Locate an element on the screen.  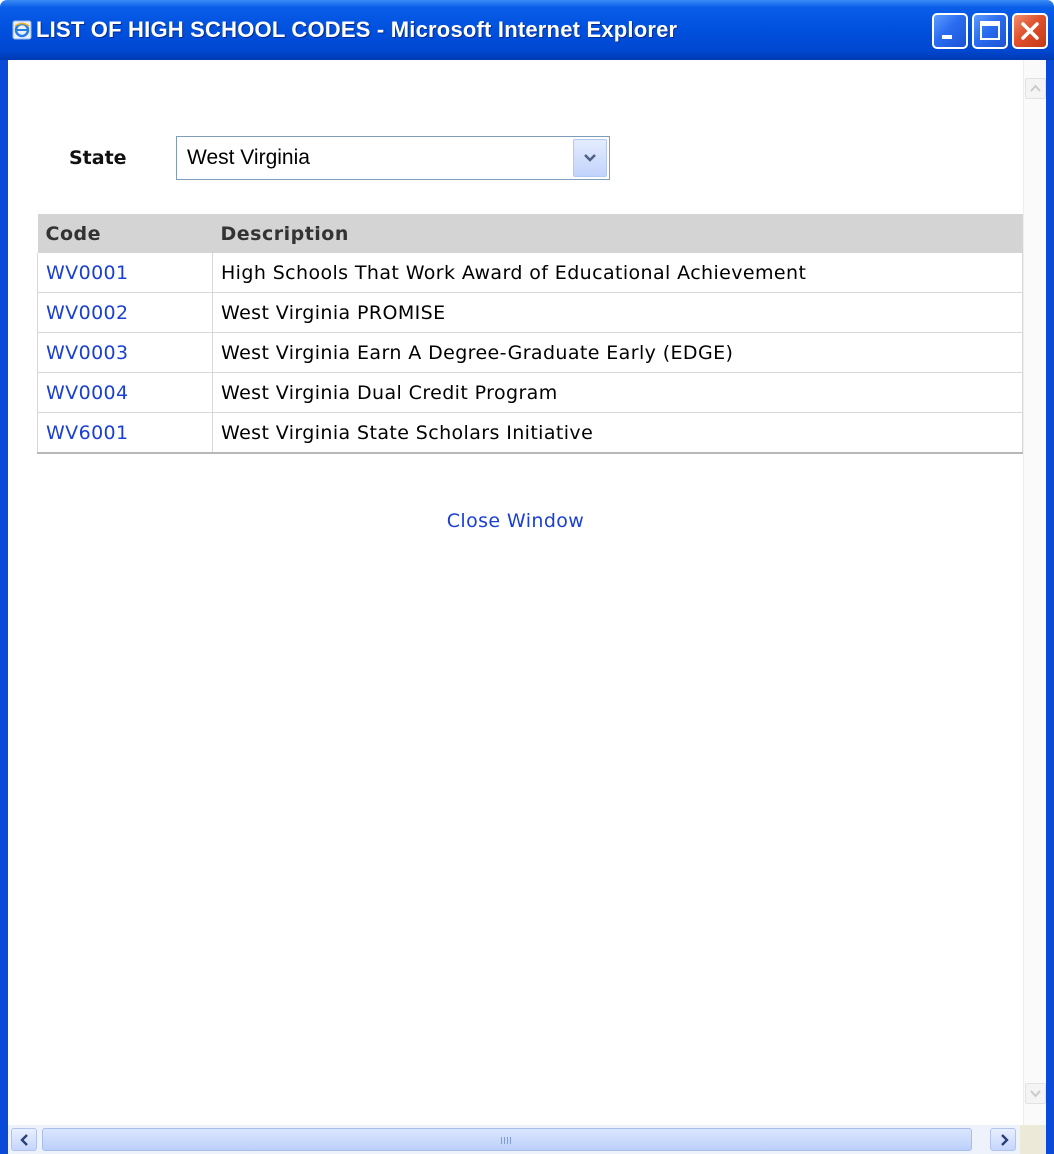
horizontal-scrollbar is located at coordinates (527, 1139).